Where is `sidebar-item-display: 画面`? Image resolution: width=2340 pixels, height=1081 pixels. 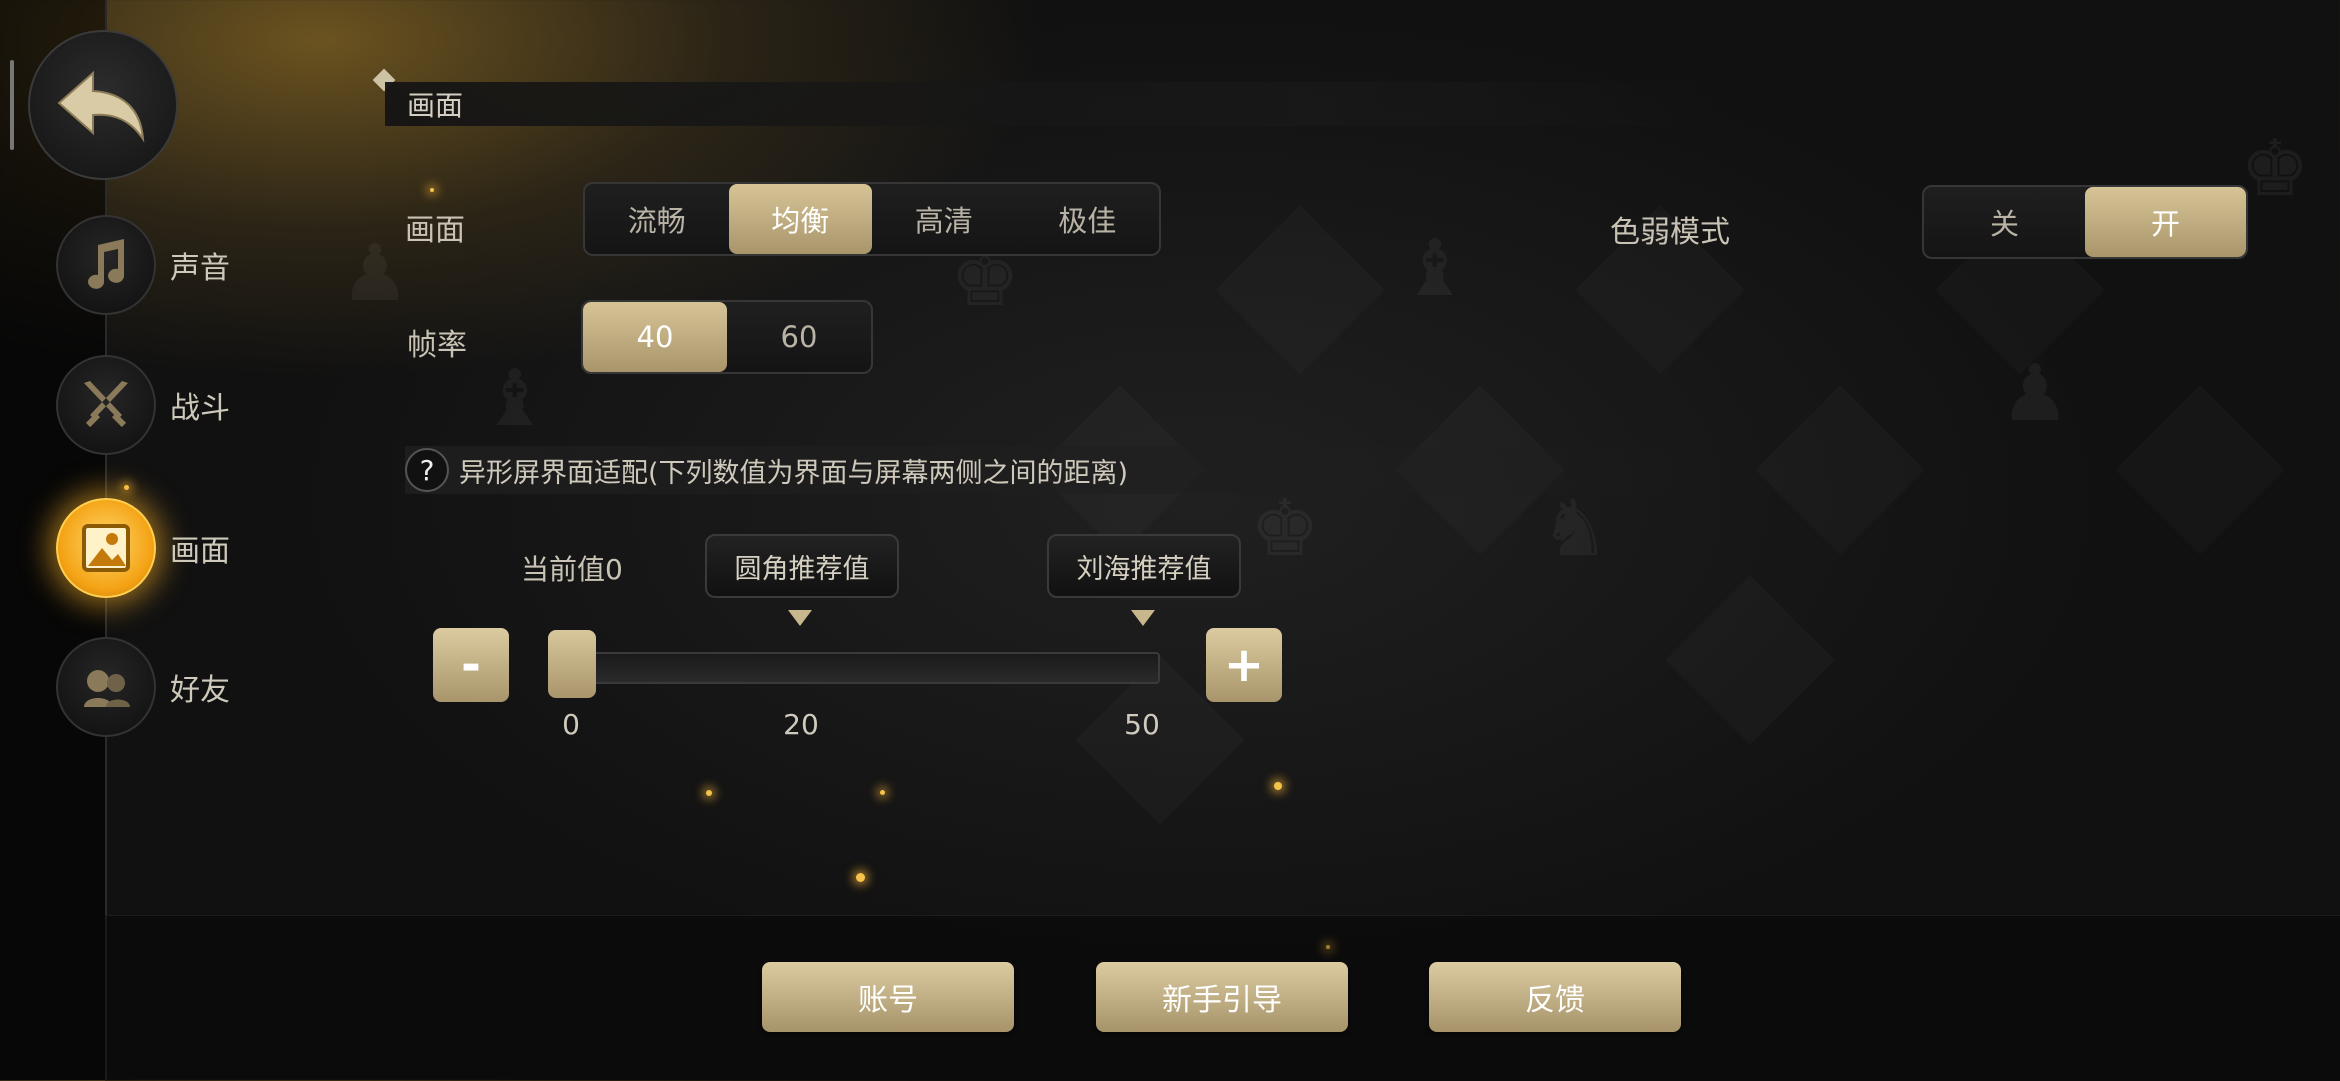
sidebar-item-display: 画面 is located at coordinates (156, 548).